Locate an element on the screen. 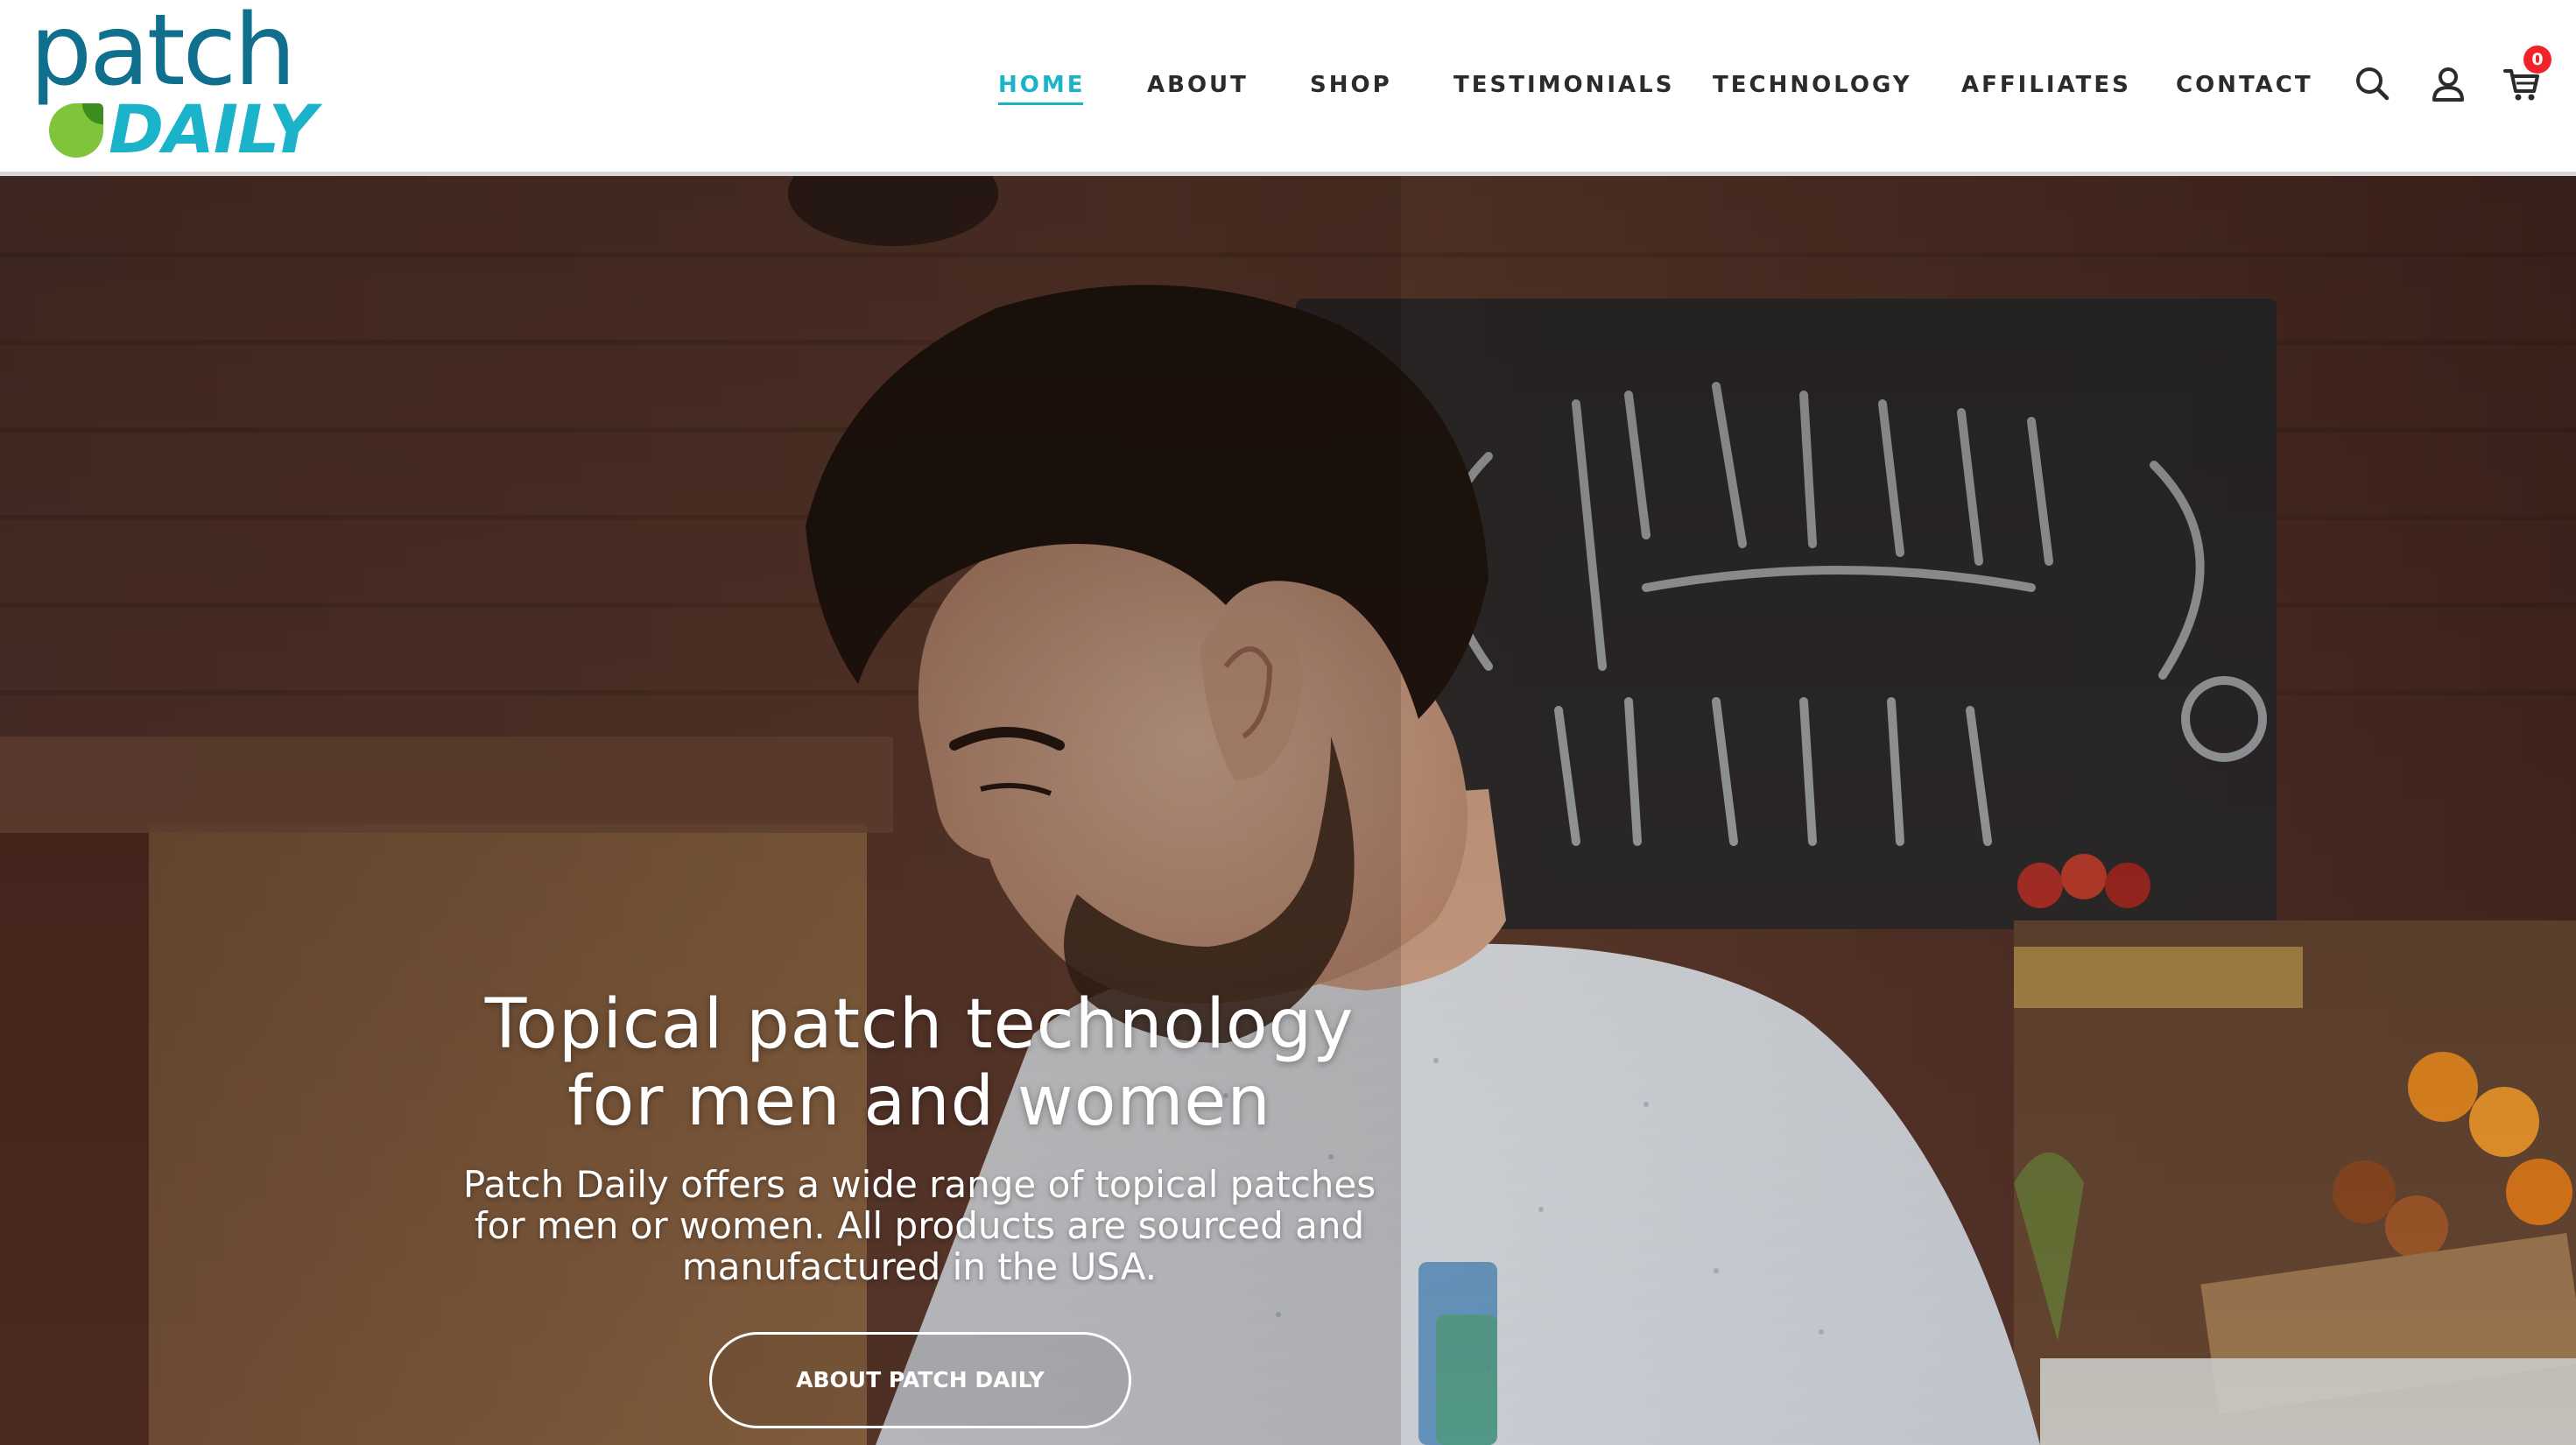 Image resolution: width=2576 pixels, height=1445 pixels. nav-about: ABOUT is located at coordinates (1198, 85).